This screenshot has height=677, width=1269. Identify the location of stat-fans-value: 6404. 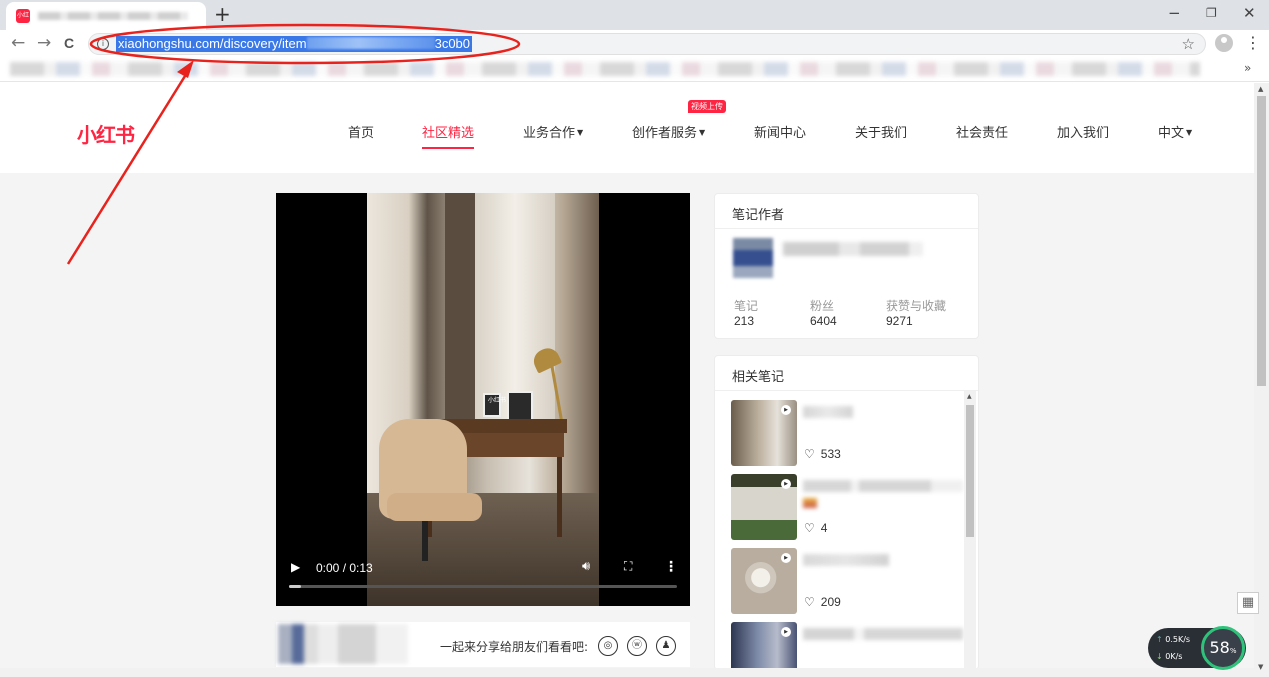
(823, 321).